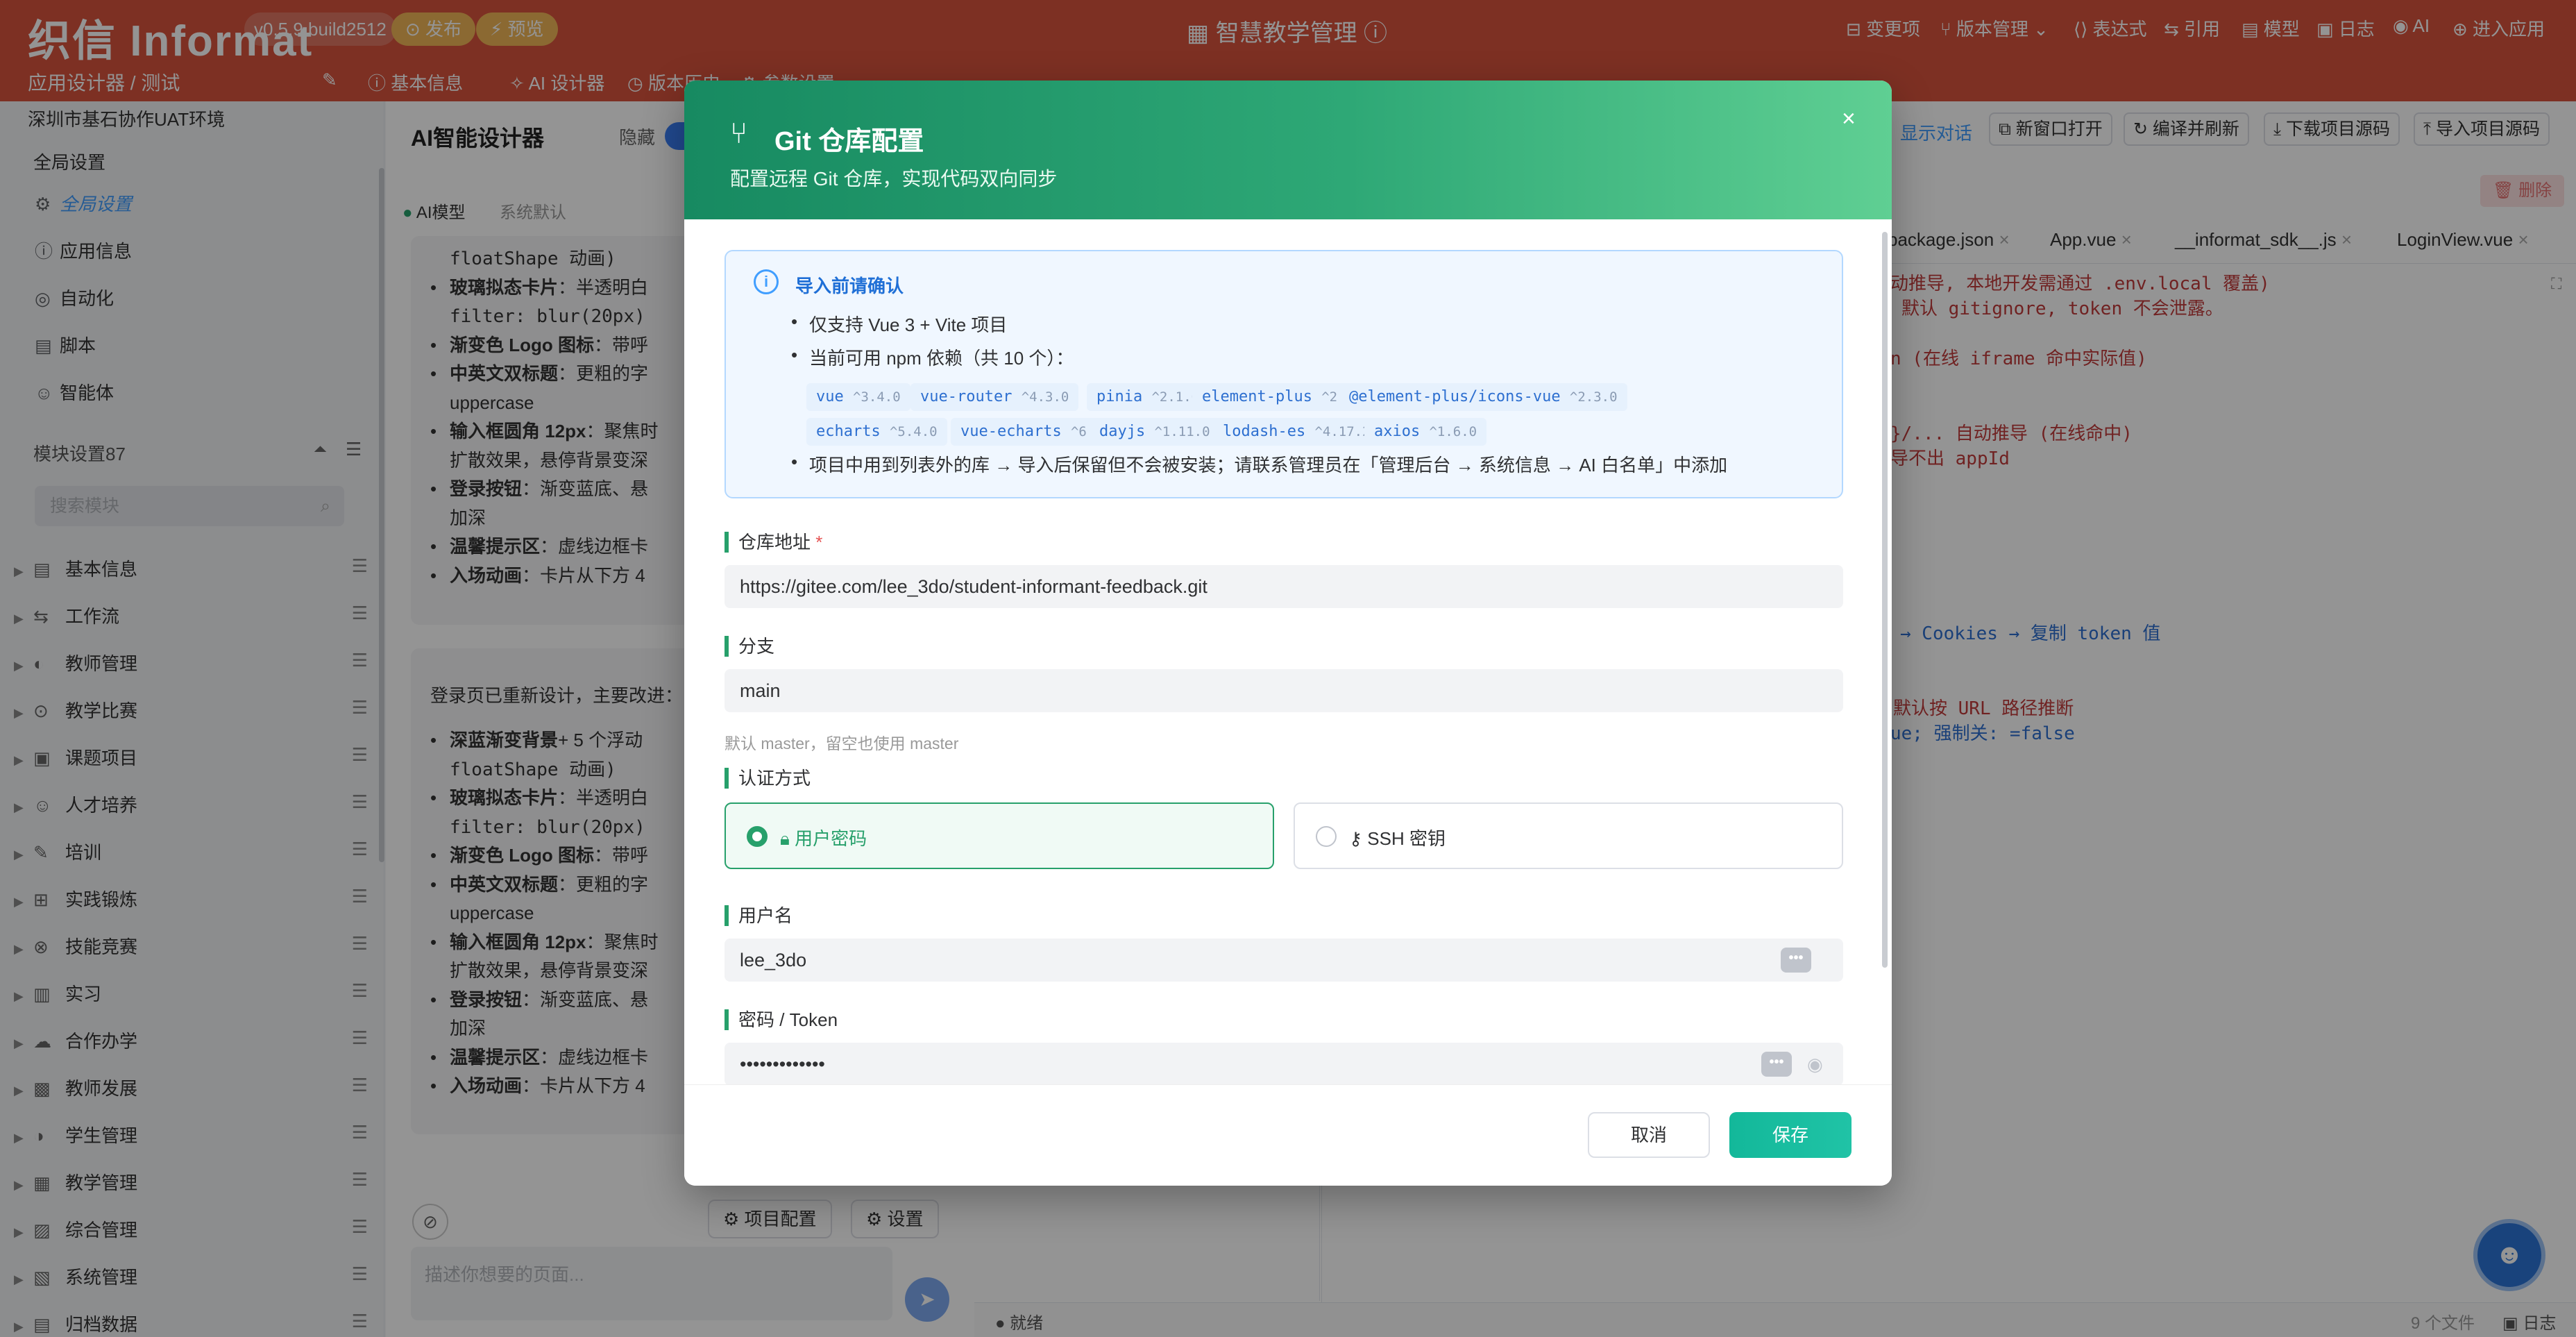 This screenshot has height=1337, width=2576. I want to click on auth-label: 认证方式, so click(767, 778).